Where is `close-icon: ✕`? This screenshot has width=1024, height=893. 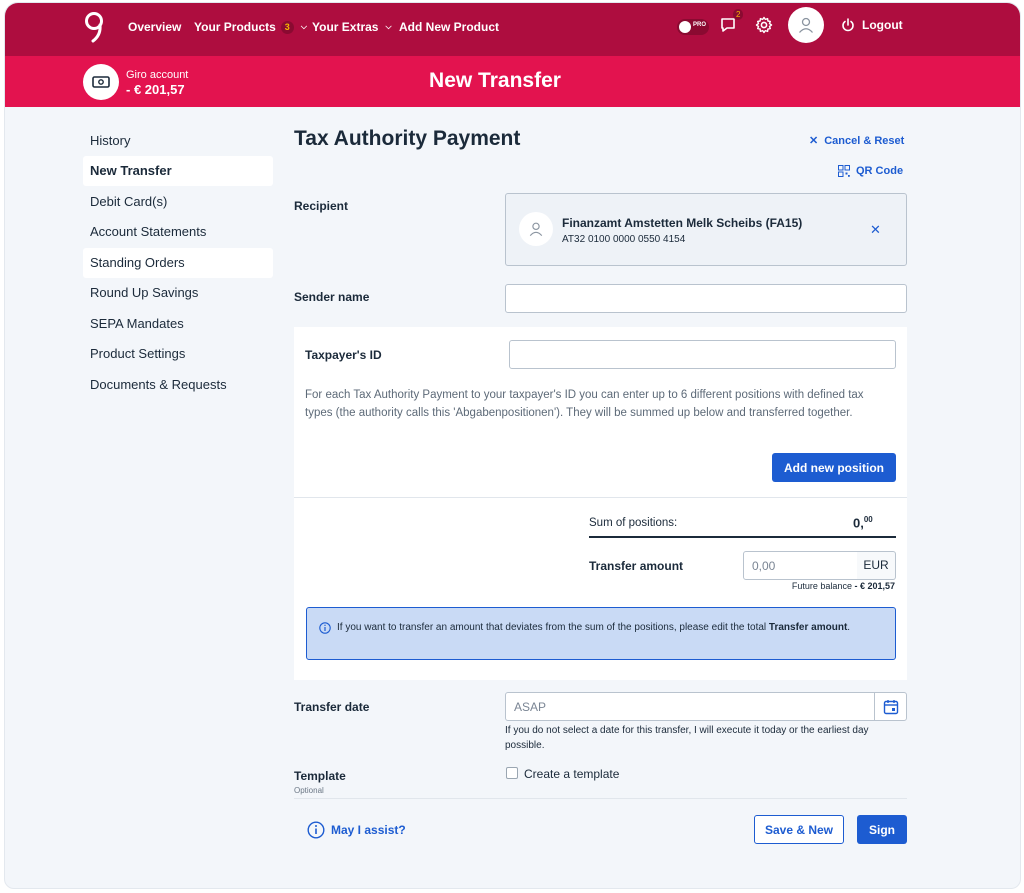 close-icon: ✕ is located at coordinates (814, 141).